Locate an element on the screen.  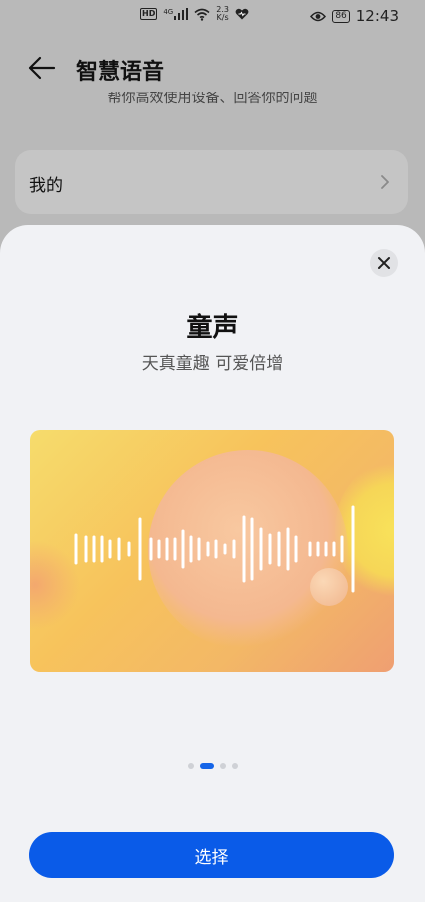
net-speed-unit: K/s is located at coordinates (222, 17).